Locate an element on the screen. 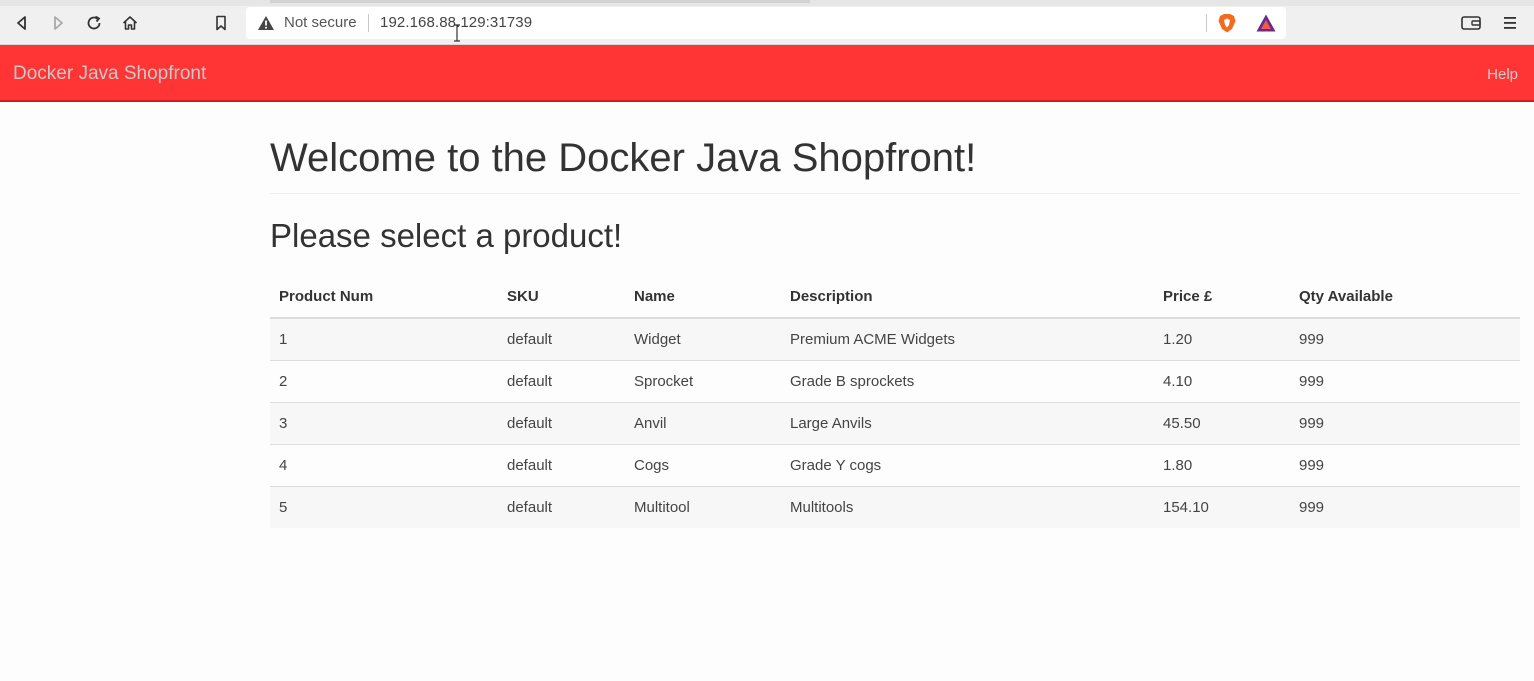  table-row: 4 default Cogs Grade Y cogs 1.80 999 is located at coordinates (895, 464).